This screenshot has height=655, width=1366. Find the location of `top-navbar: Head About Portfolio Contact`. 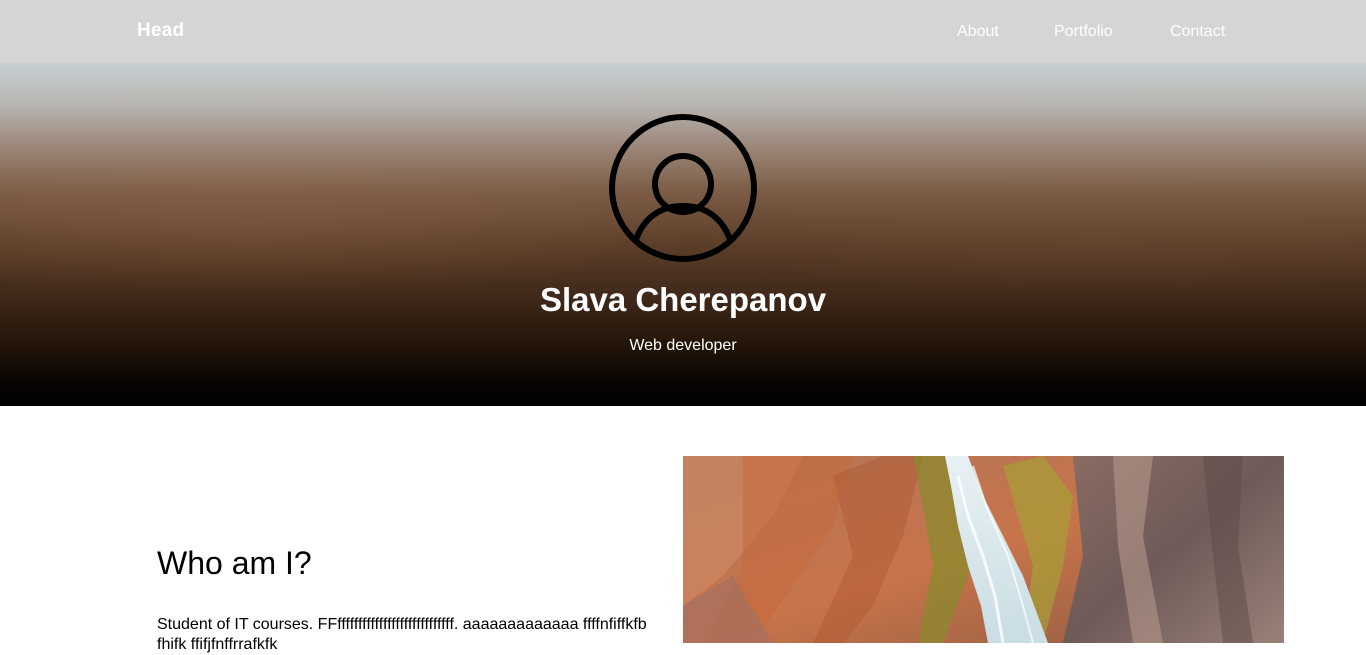

top-navbar: Head About Portfolio Contact is located at coordinates (683, 31).